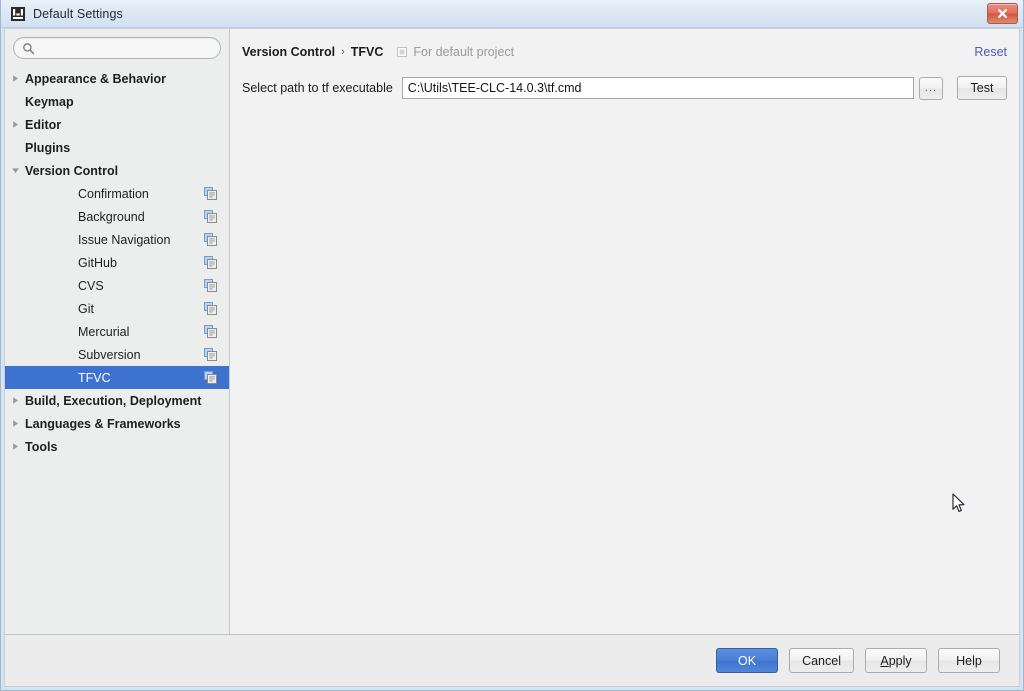 The height and width of the screenshot is (691, 1024). What do you see at coordinates (104, 331) in the screenshot?
I see `sidebar-item-label: Mercurial` at bounding box center [104, 331].